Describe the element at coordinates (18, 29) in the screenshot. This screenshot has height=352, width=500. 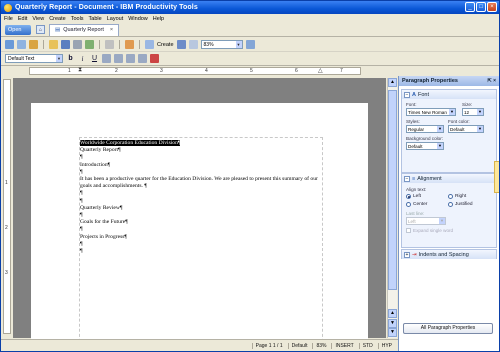
I see `open-button: Open` at that location.